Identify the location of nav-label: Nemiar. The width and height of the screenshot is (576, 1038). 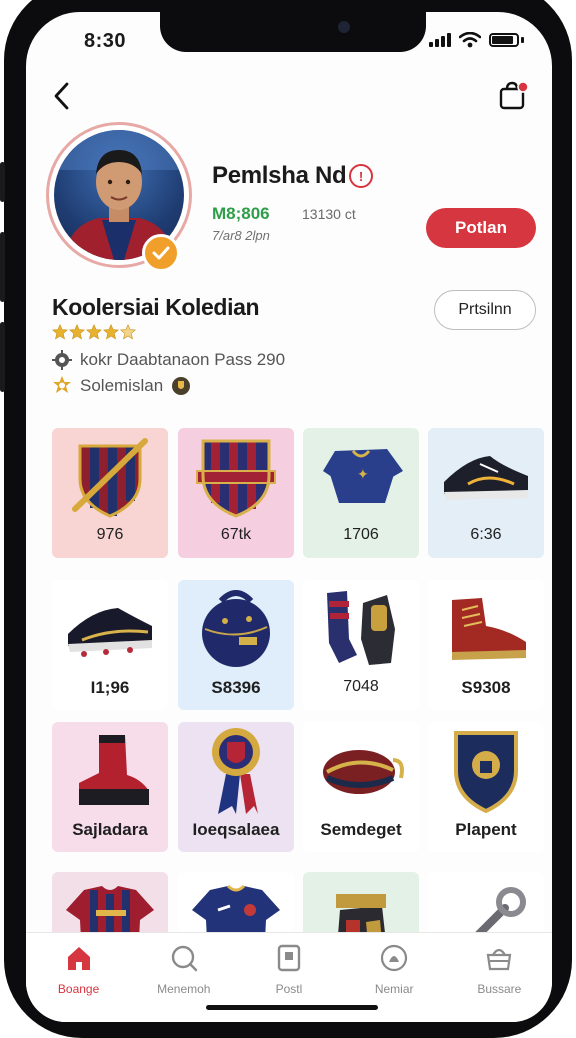
(394, 989).